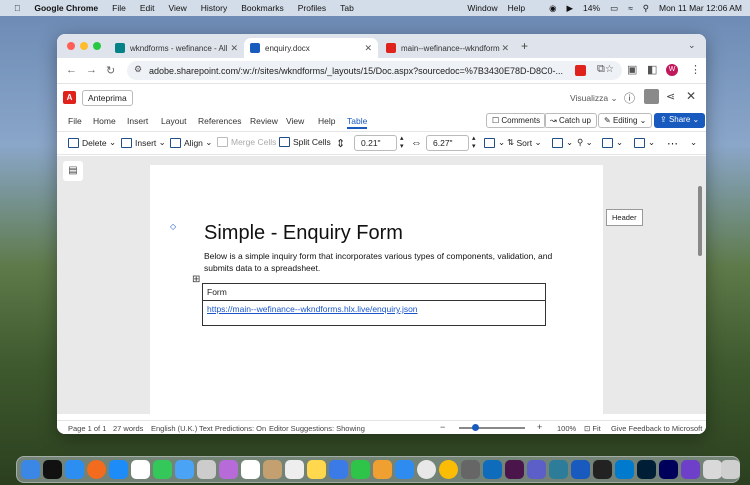  I want to click on preview-button: Anteprima, so click(107, 98).